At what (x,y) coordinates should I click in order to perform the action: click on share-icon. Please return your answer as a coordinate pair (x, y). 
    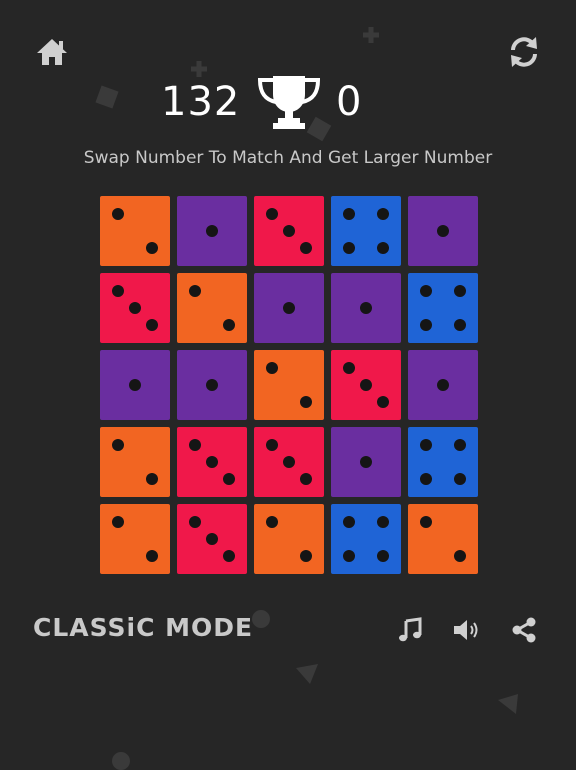
    Looking at the image, I should click on (524, 630).